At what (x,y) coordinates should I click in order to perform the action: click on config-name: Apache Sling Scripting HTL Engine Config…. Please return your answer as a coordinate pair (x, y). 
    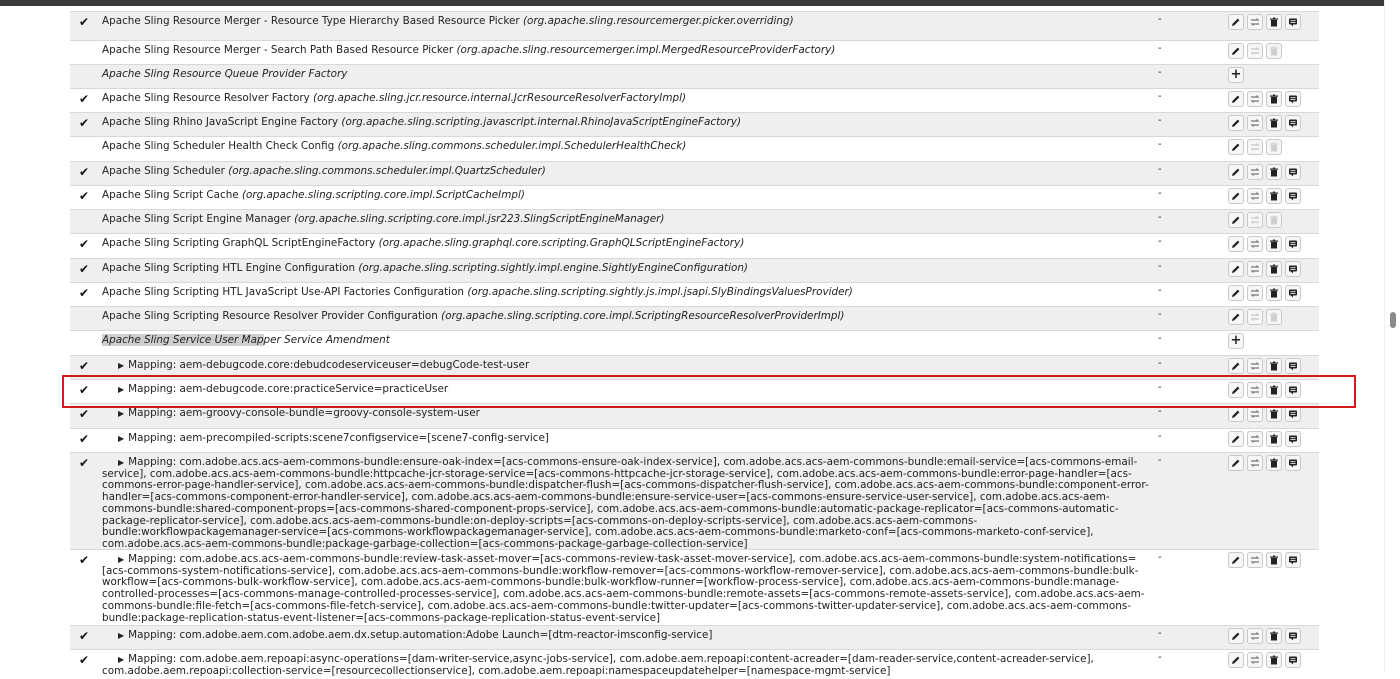
    Looking at the image, I should click on (627, 268).